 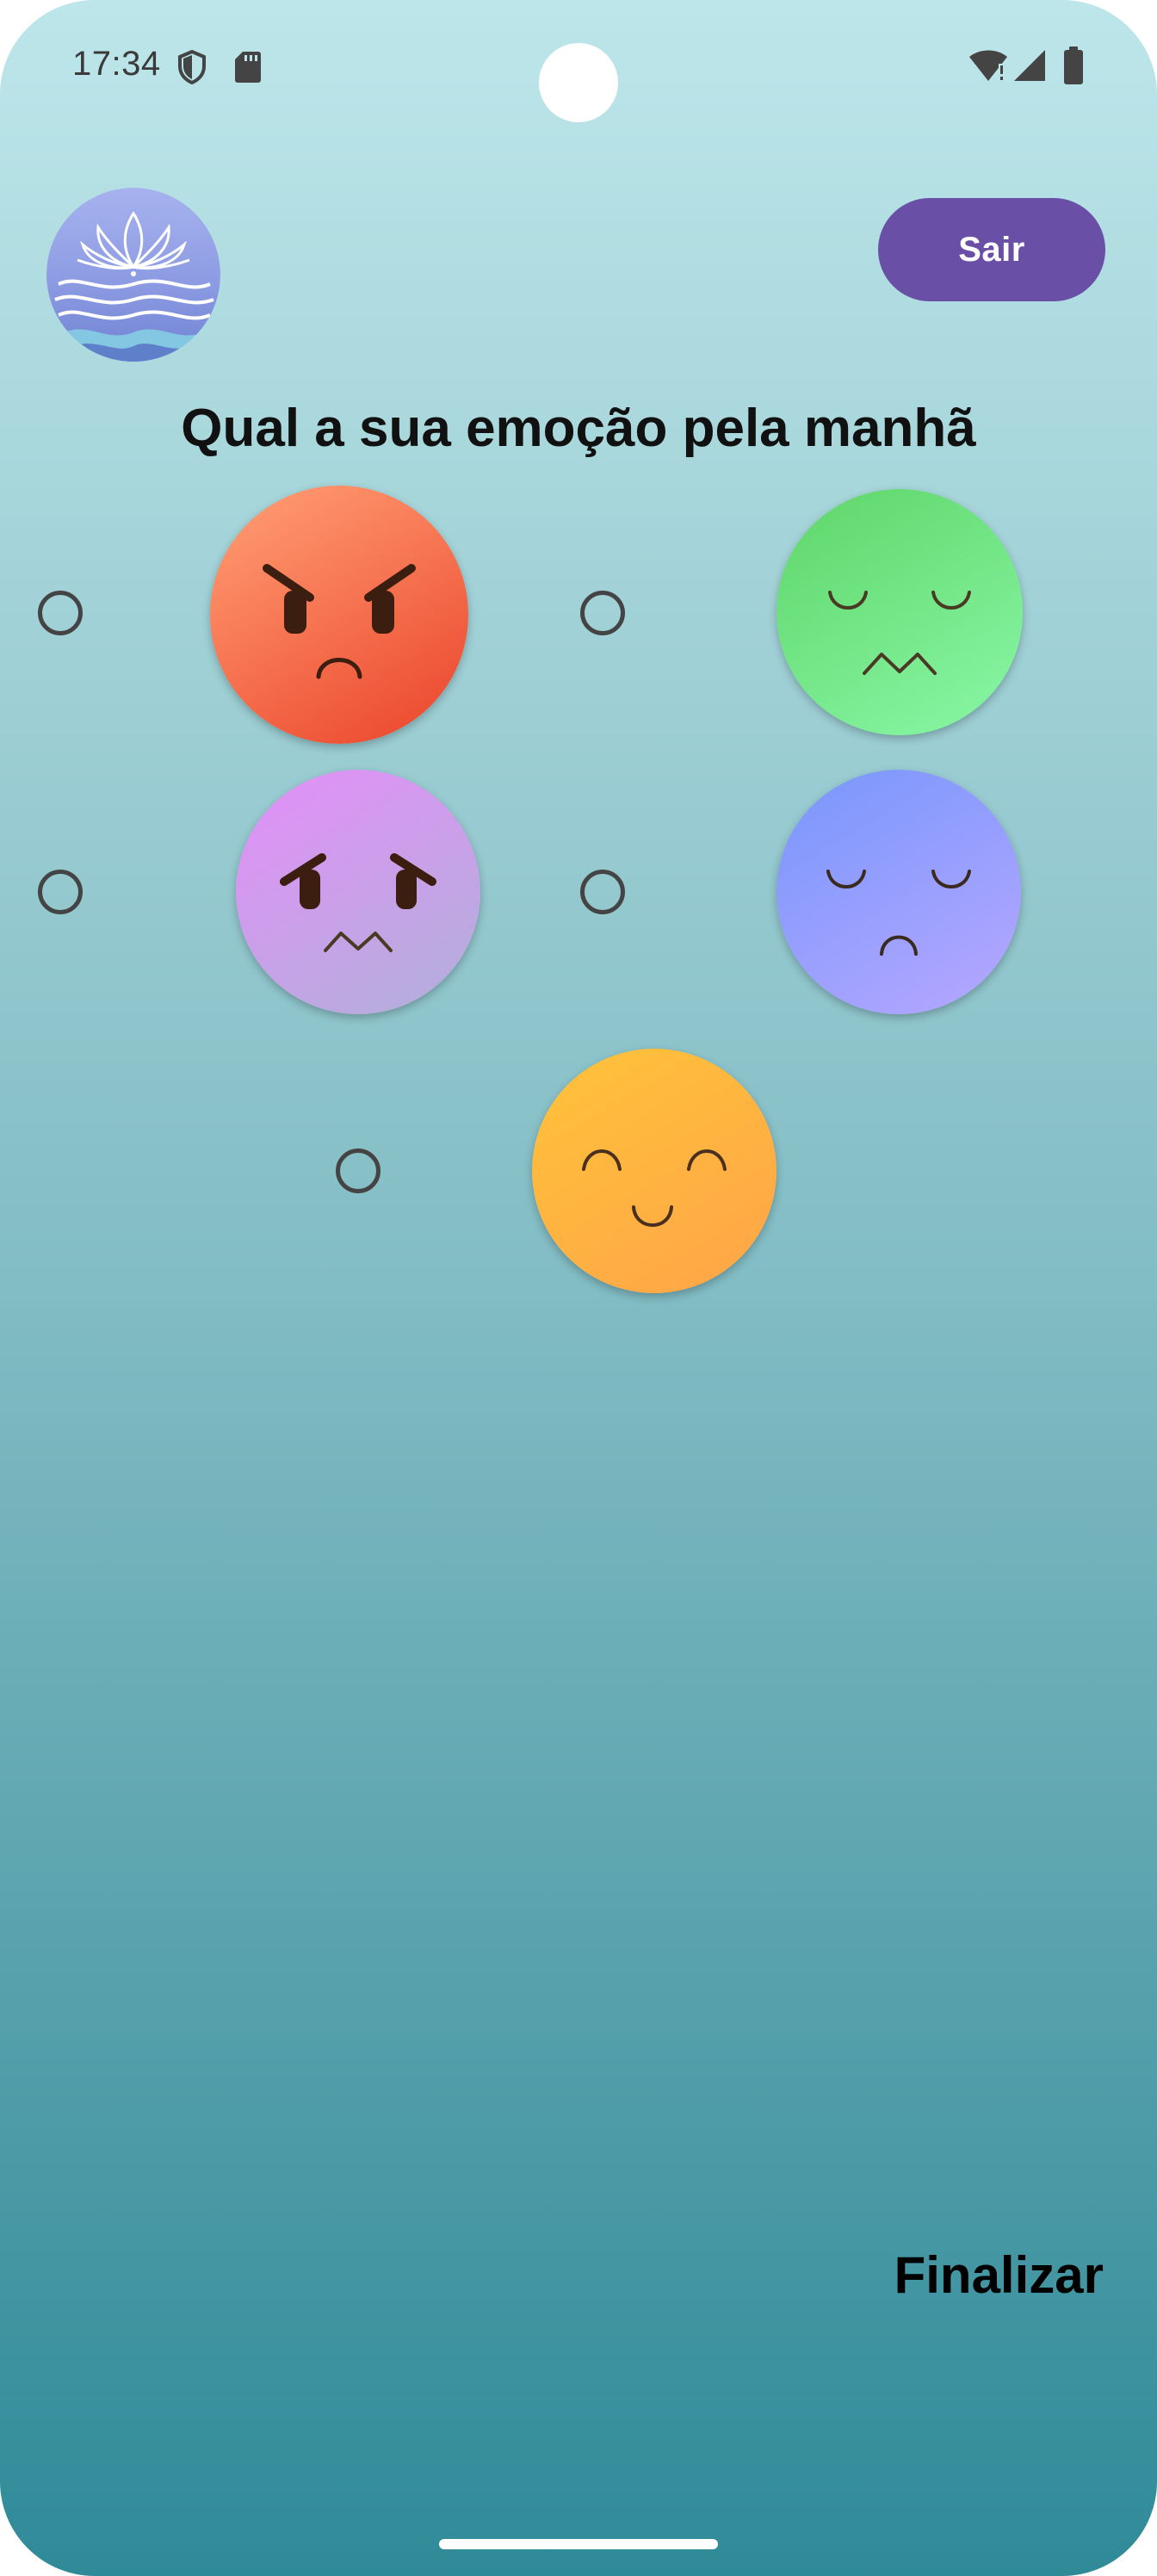 I want to click on disgusted-face-icon, so click(x=899, y=612).